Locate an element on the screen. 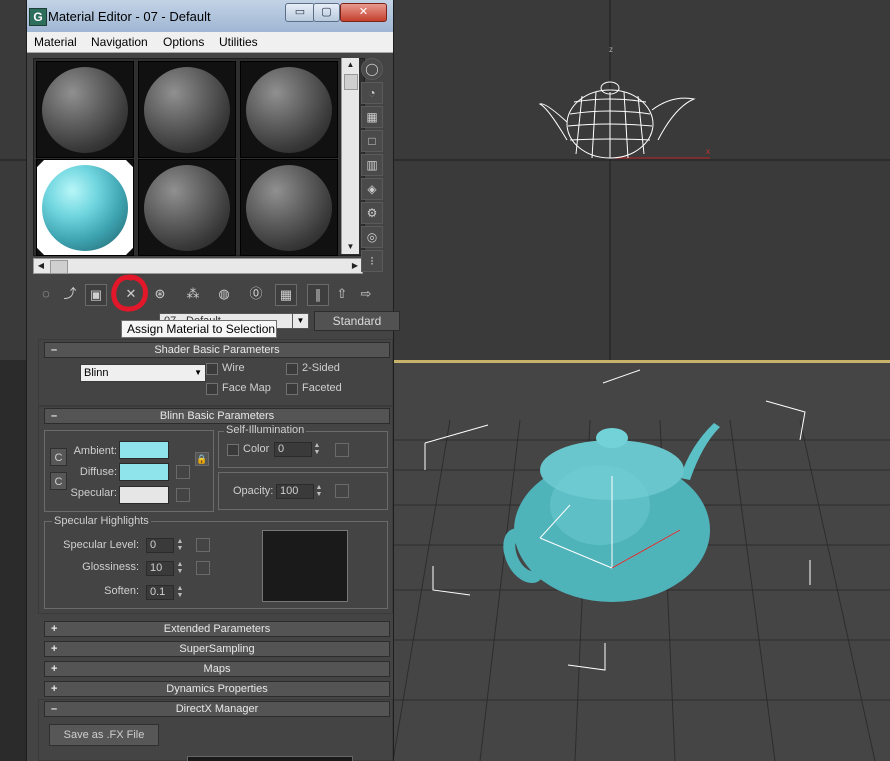  directx-field is located at coordinates (270, 758).